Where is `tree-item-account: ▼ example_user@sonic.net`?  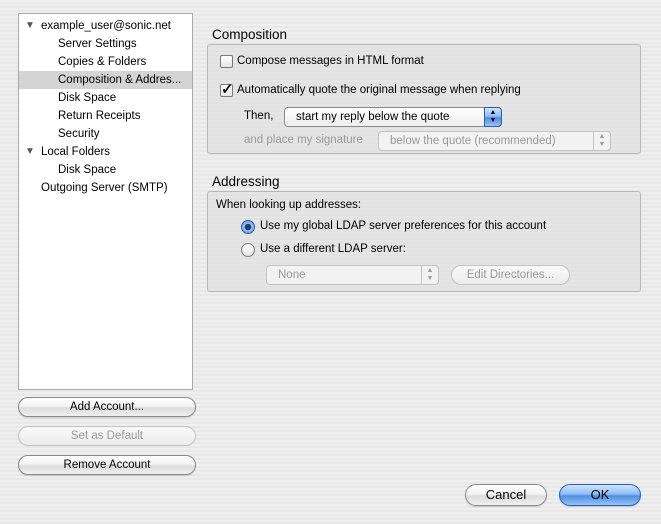 tree-item-account: ▼ example_user@sonic.net is located at coordinates (105, 26).